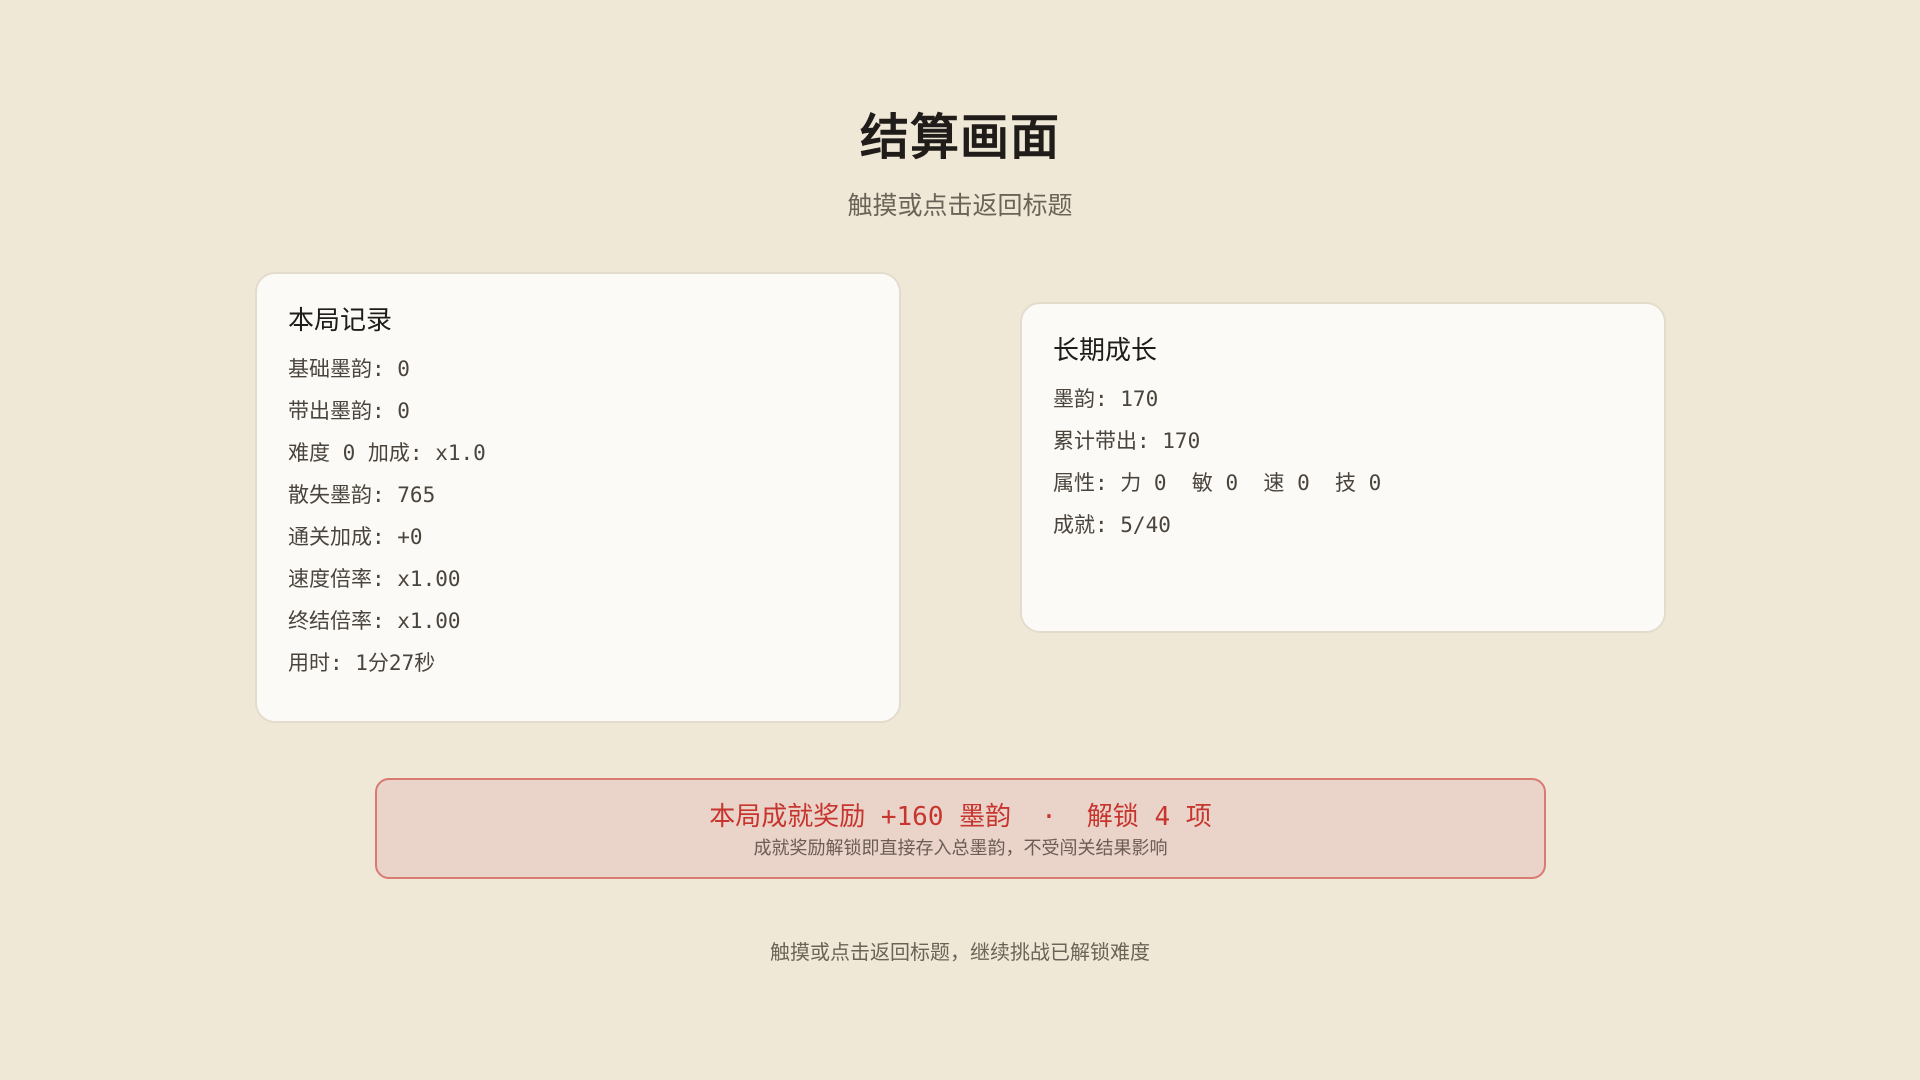 The image size is (1920, 1080). Describe the element at coordinates (1106, 399) in the screenshot. I see `stat-total-ink: 墨韵: 170` at that location.